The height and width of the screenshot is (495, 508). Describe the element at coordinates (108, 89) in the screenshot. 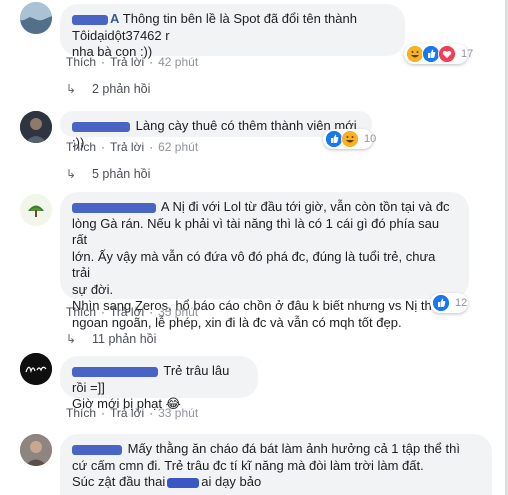

I see `view-replies-link: ↳ 2 phản hồi` at that location.